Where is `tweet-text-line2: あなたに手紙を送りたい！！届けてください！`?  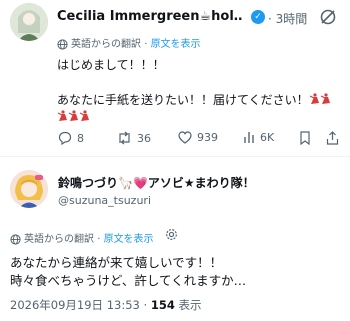
tweet-text-line2: あなたに手紙を送りたい！！届けてください！ is located at coordinates (194, 100).